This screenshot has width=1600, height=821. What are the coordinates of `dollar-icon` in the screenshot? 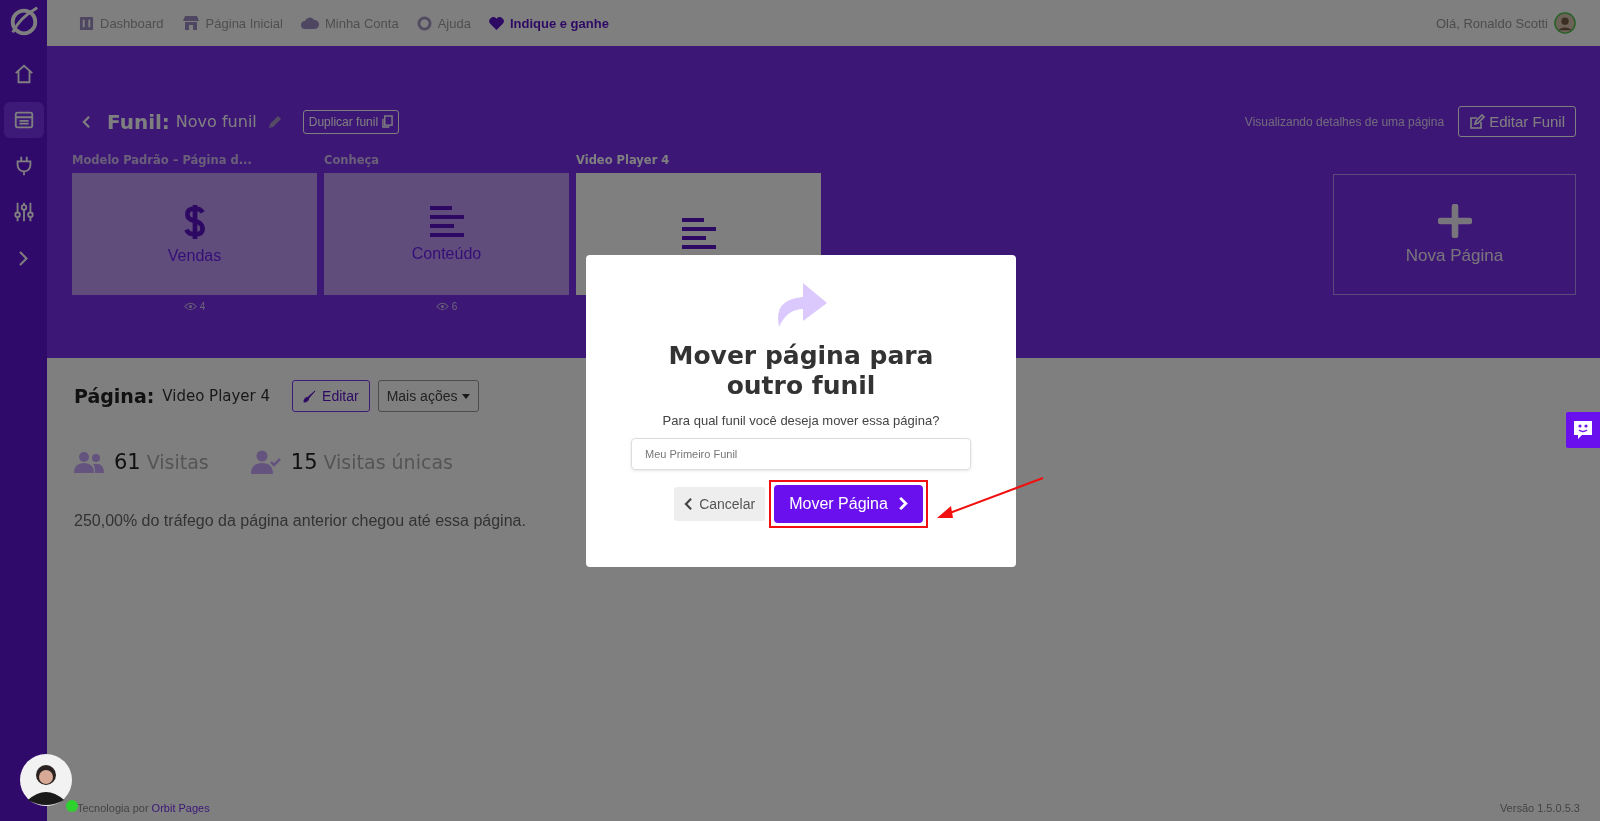 It's located at (194, 222).